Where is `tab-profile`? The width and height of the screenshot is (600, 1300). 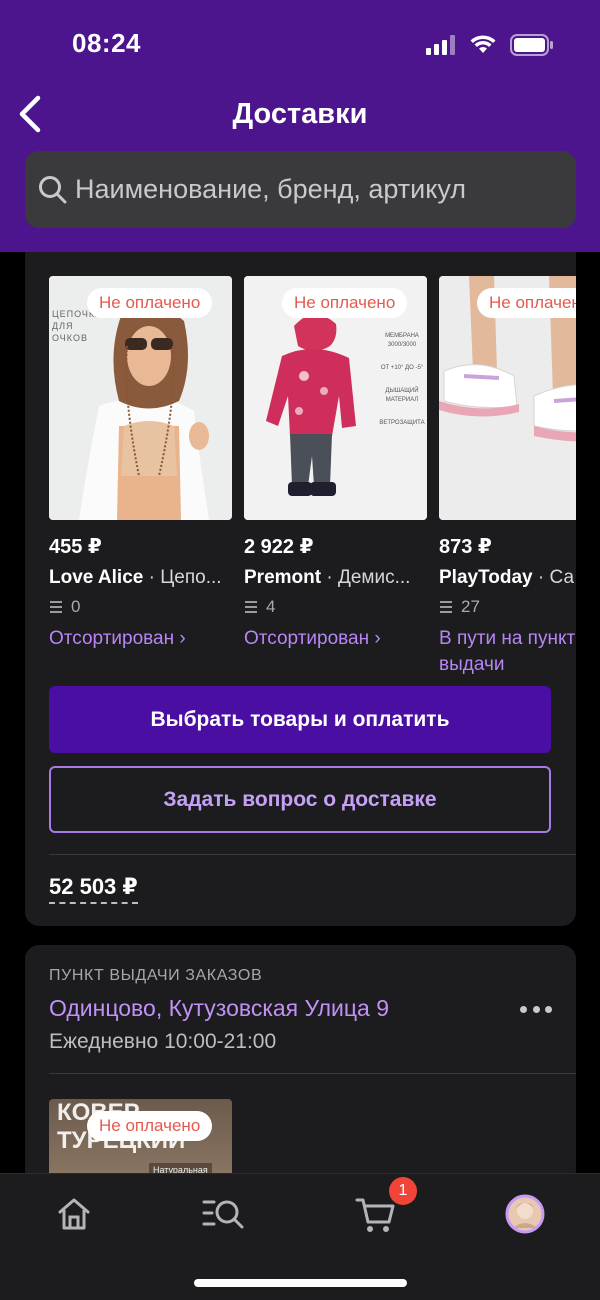
tab-profile is located at coordinates (525, 1214).